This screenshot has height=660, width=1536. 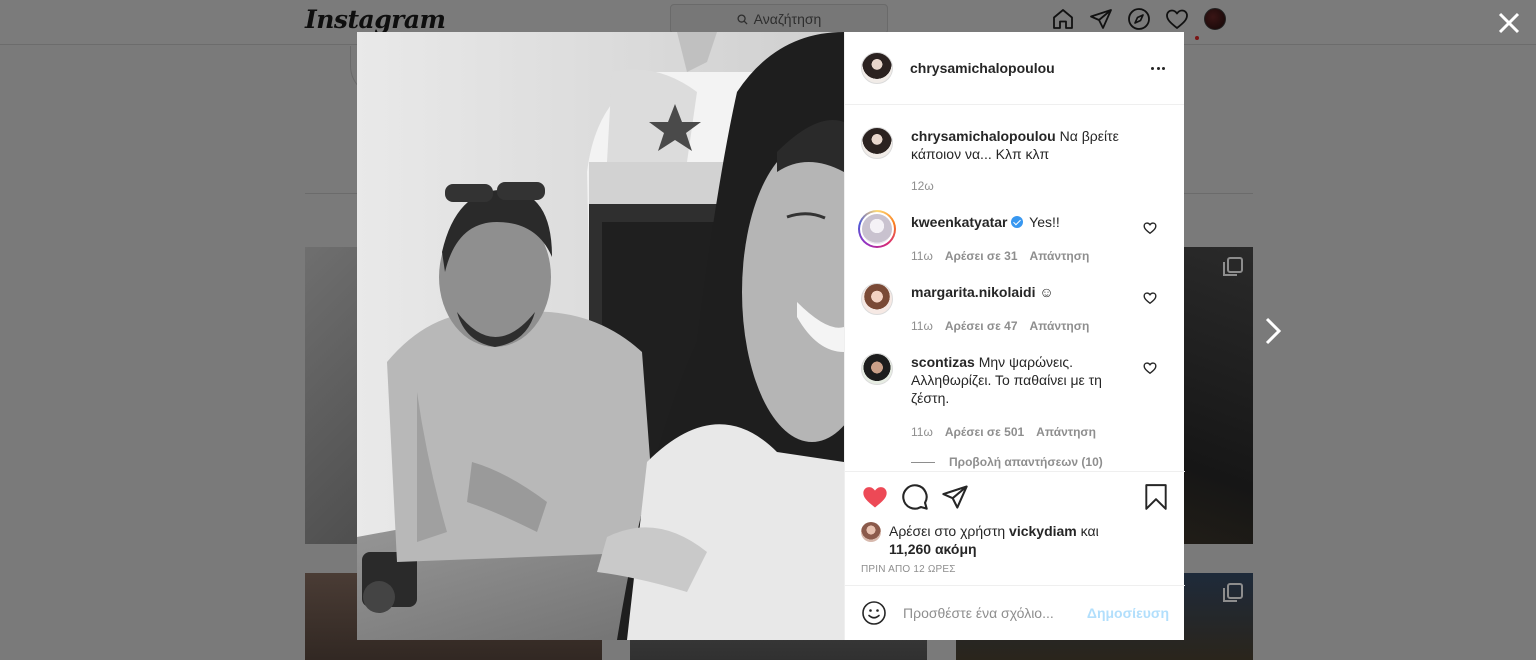 What do you see at coordinates (943, 362) in the screenshot?
I see `comment-username: scontizas` at bounding box center [943, 362].